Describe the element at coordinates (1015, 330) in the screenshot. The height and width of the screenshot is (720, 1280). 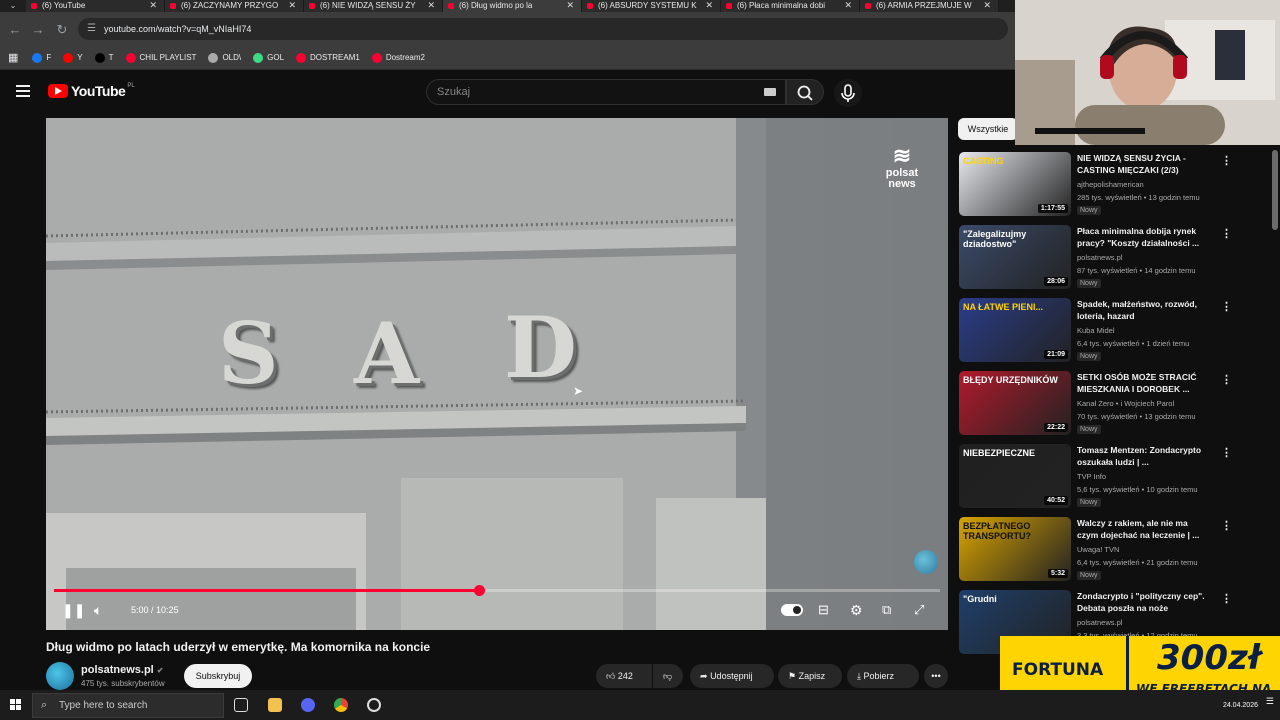
I see `video-thumbnail: NA ŁATWE PIENI... 21:09` at that location.